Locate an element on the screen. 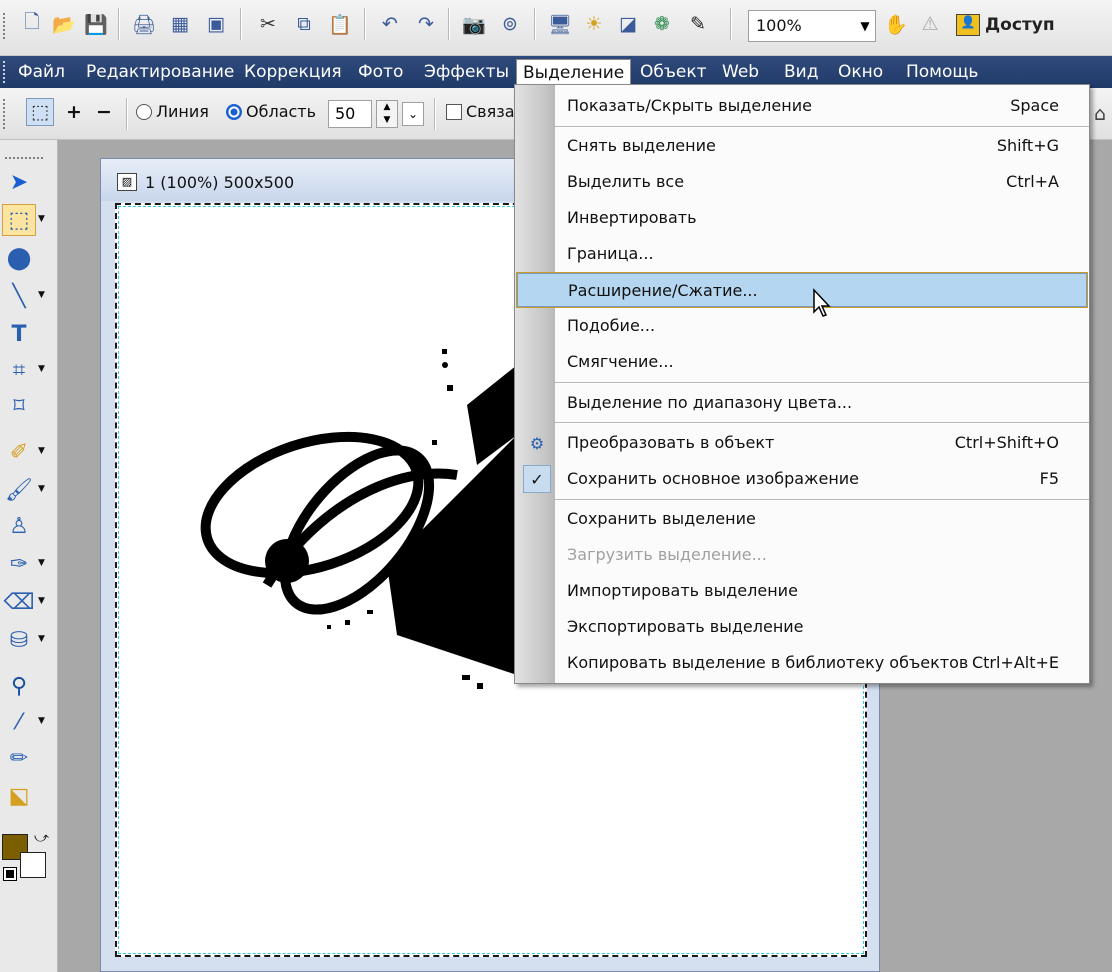 This screenshot has height=972, width=1112. text-tool-icon: T is located at coordinates (19, 334).